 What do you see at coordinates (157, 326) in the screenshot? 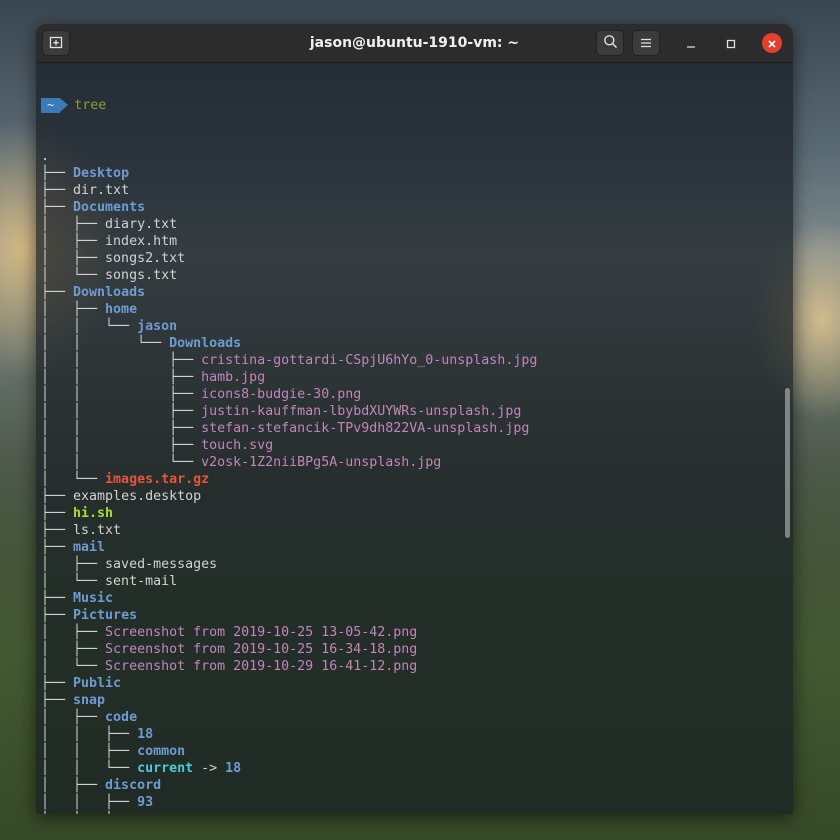
I see `tree-entry-dir: jason` at bounding box center [157, 326].